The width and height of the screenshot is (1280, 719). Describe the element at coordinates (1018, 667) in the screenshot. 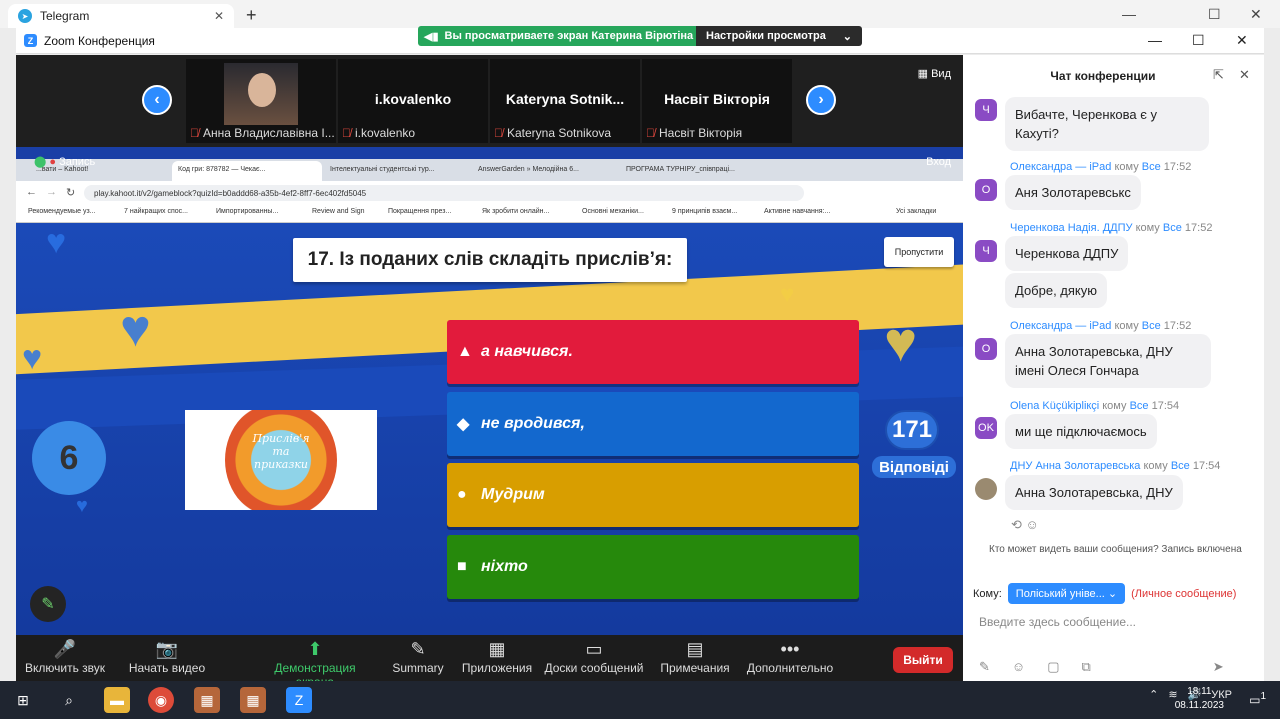

I see `emoji-icon: ☺` at that location.